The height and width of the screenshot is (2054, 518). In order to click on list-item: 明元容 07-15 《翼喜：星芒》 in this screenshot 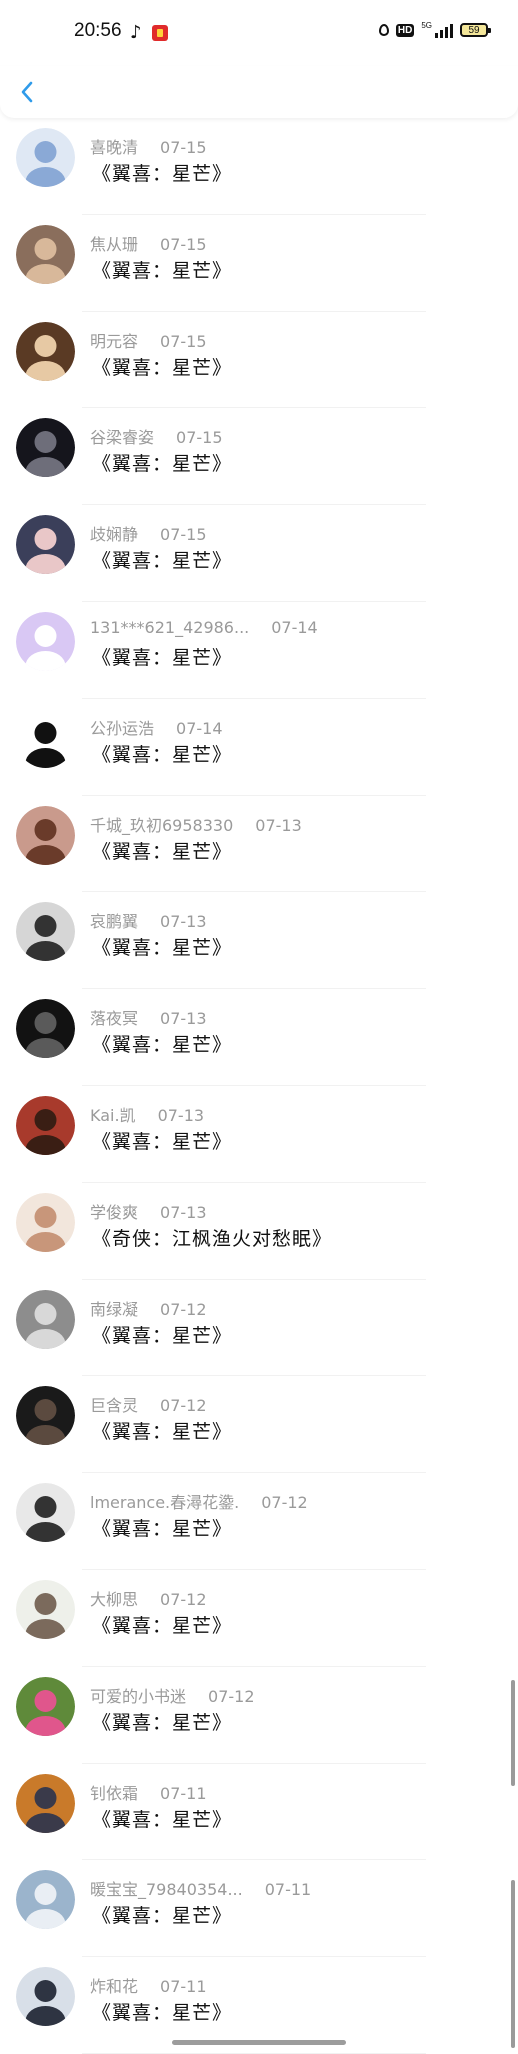, I will do `click(259, 360)`.